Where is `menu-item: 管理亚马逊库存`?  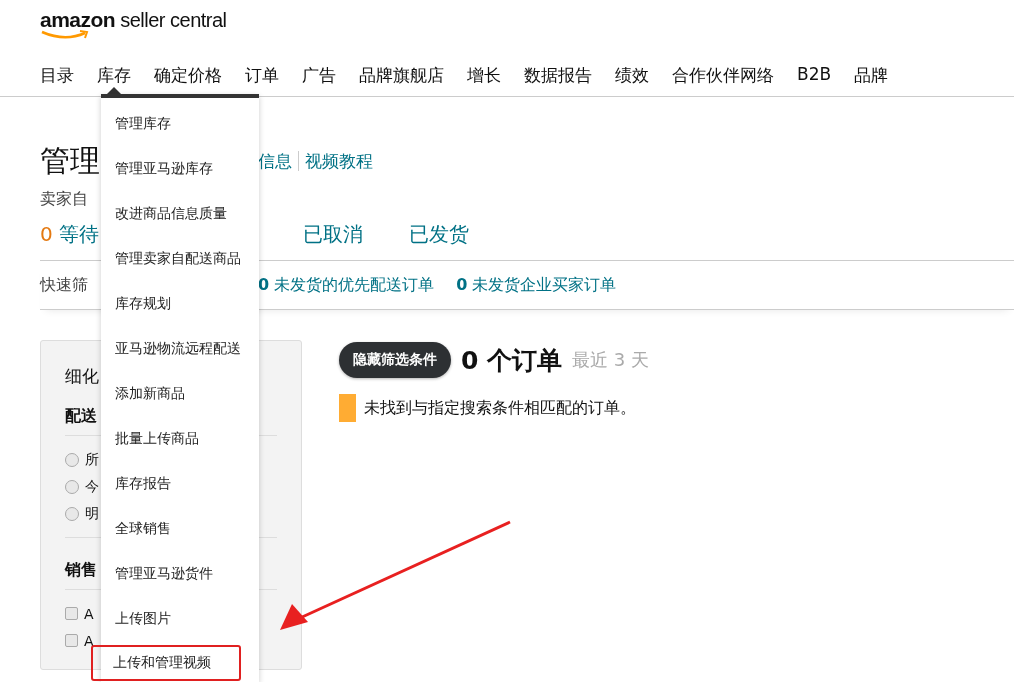 menu-item: 管理亚马逊库存 is located at coordinates (180, 168).